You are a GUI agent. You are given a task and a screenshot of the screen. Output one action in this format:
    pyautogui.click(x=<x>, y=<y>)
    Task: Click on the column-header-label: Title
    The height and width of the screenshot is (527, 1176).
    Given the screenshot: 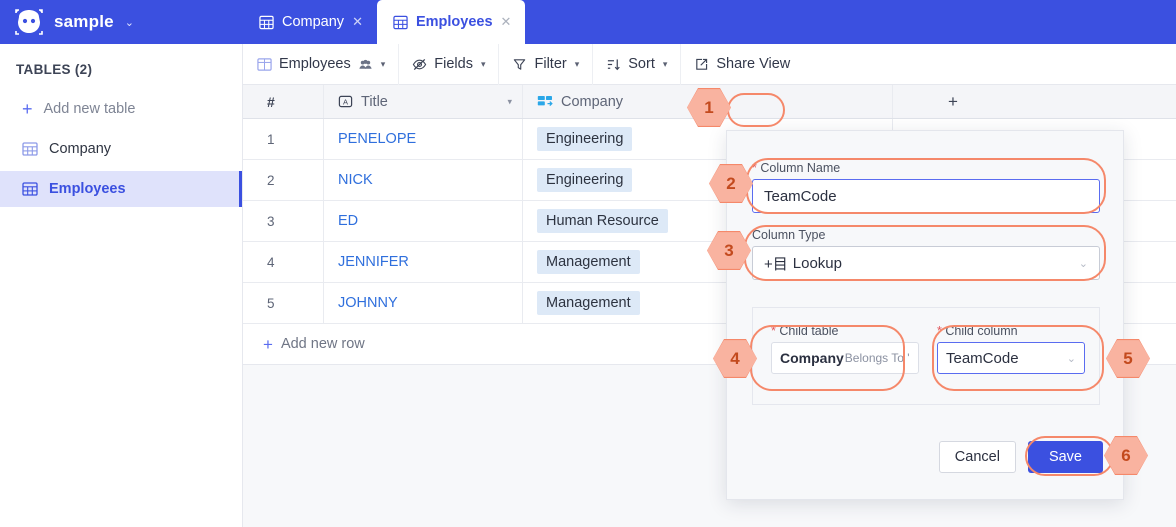 What is the action you would take?
    pyautogui.click(x=374, y=101)
    